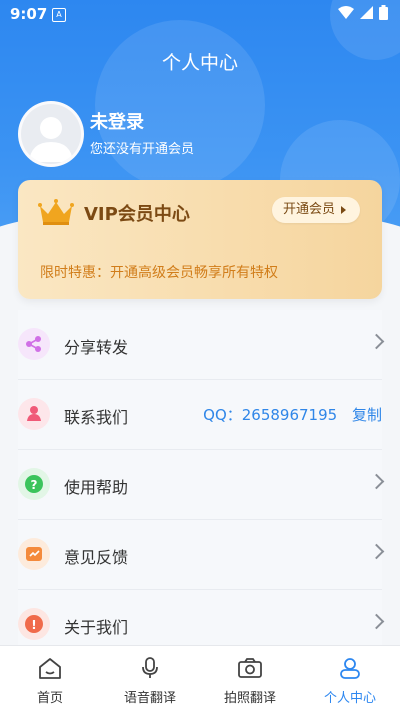 This screenshot has width=400, height=712. I want to click on open-membership-button: 开通会员, so click(315, 210).